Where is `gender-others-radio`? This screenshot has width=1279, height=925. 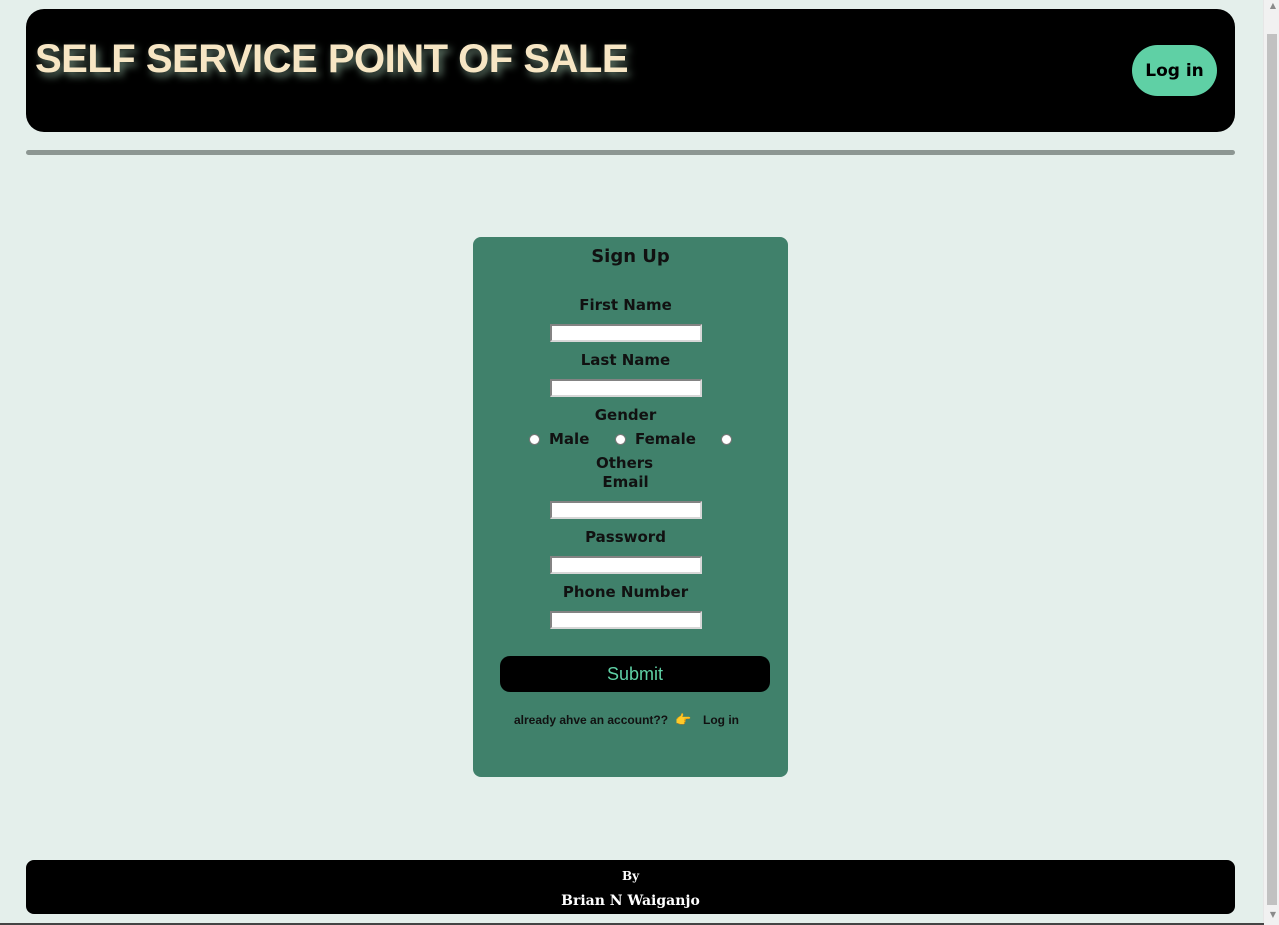
gender-others-radio is located at coordinates (726, 439).